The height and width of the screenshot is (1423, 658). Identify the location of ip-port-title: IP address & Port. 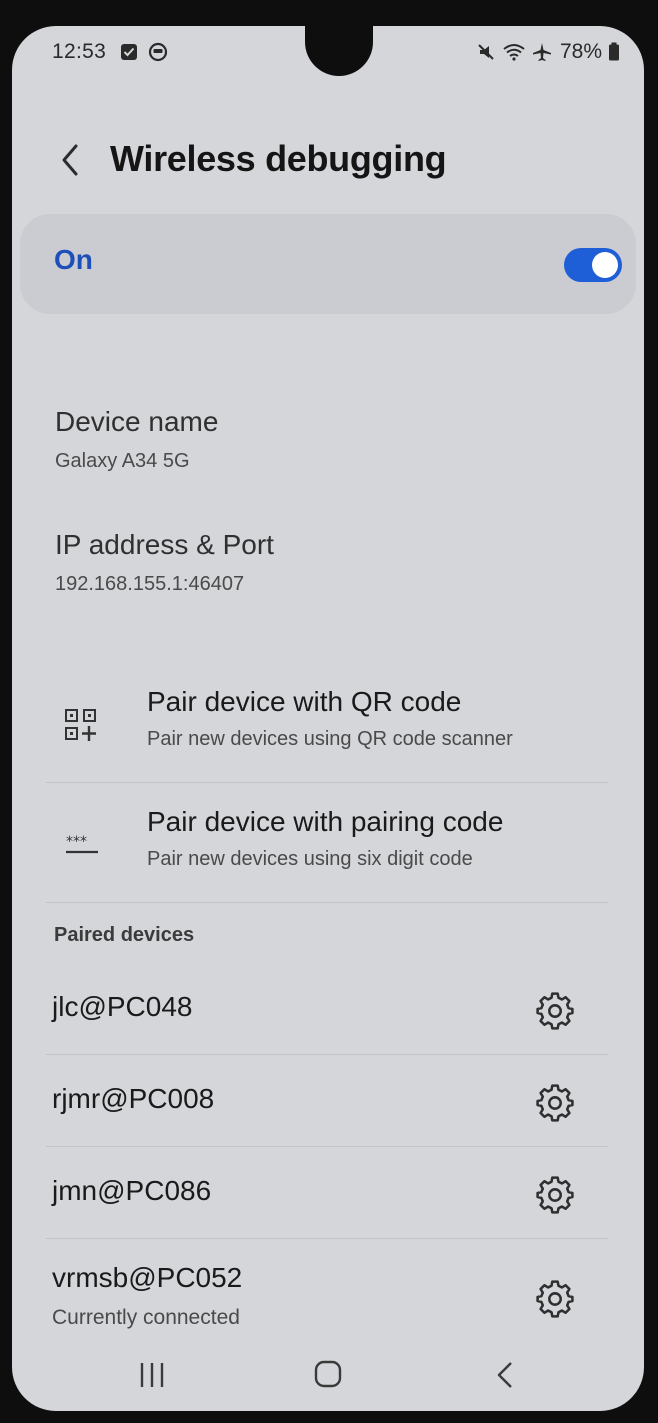
(164, 544).